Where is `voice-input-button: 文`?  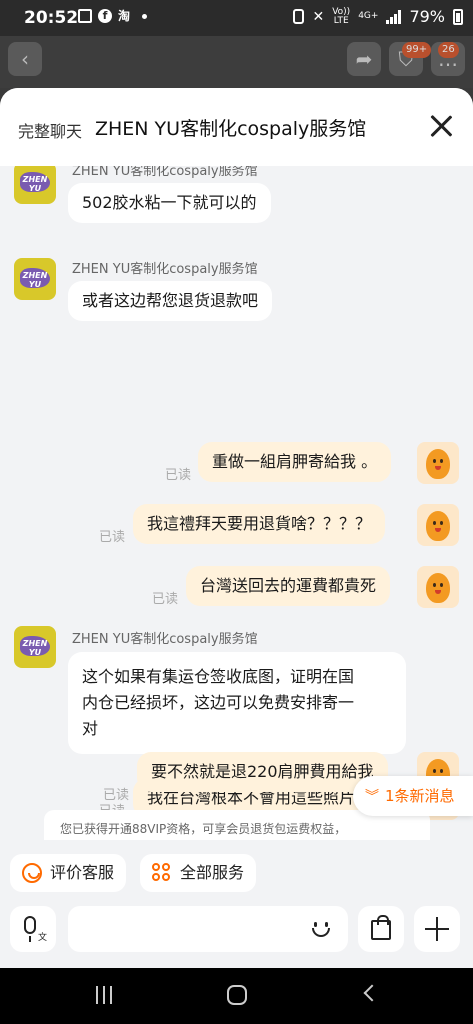 voice-input-button: 文 is located at coordinates (33, 929).